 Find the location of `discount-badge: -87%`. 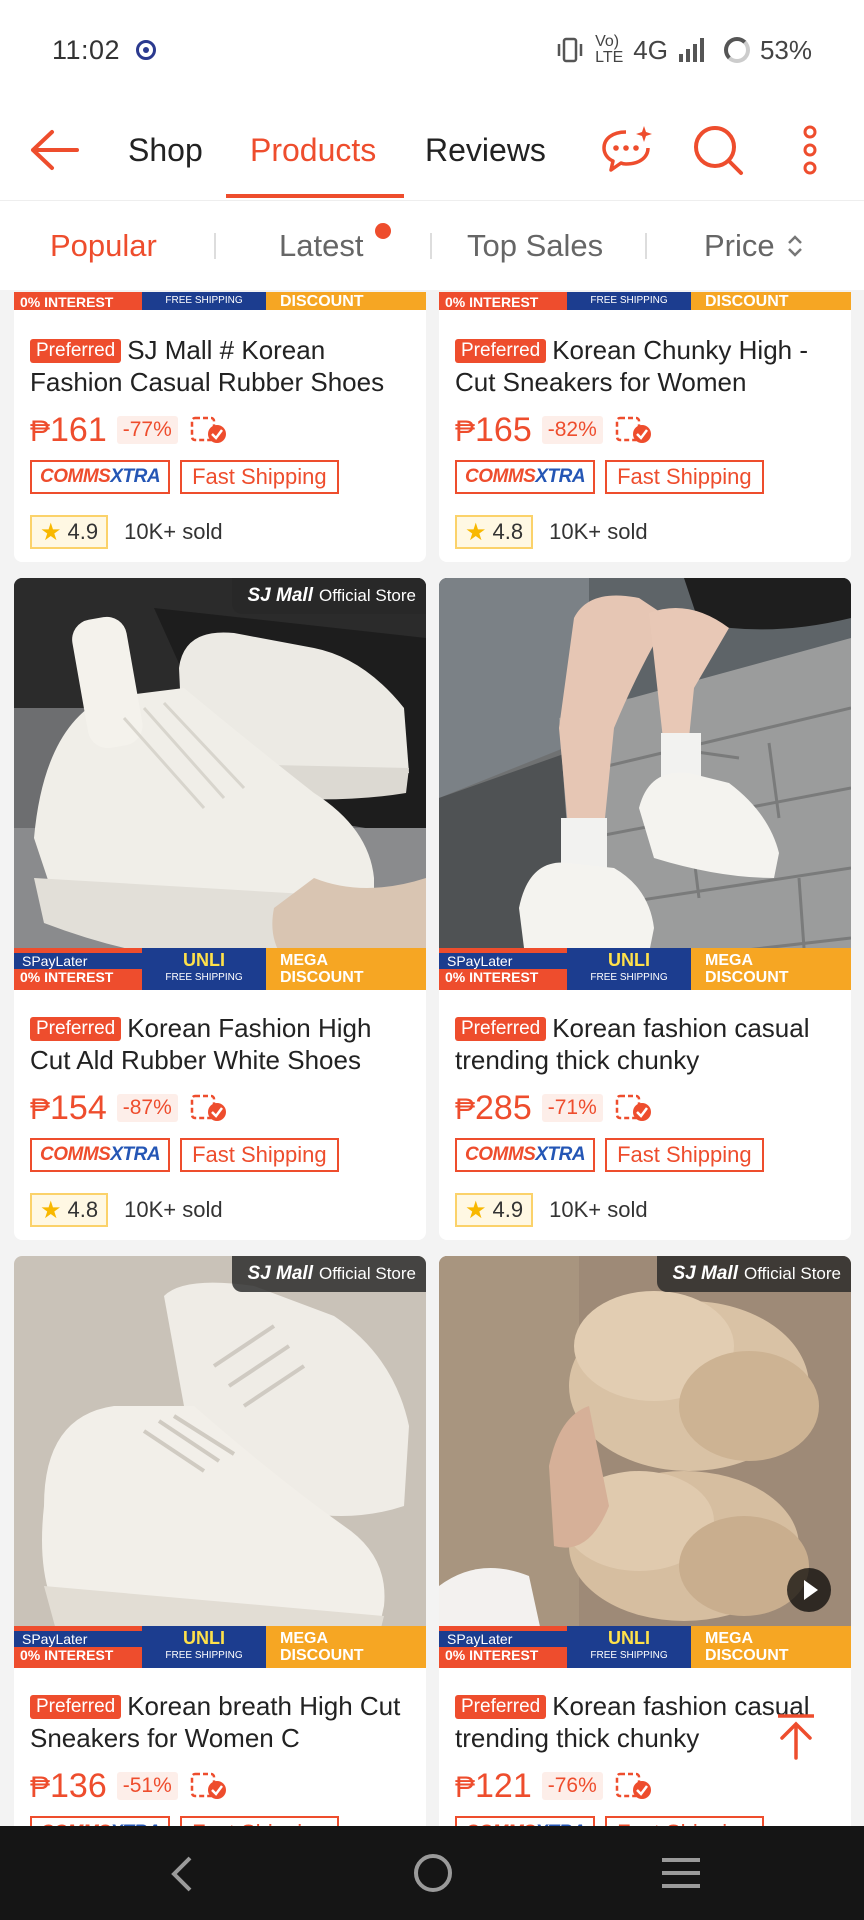

discount-badge: -87% is located at coordinates (147, 1108).